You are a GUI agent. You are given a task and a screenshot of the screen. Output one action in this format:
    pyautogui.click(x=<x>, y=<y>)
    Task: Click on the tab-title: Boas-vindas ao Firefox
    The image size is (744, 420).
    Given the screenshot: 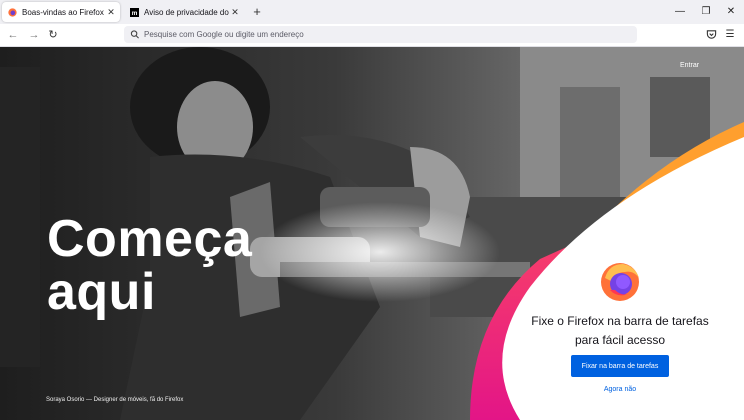 What is the action you would take?
    pyautogui.click(x=63, y=12)
    